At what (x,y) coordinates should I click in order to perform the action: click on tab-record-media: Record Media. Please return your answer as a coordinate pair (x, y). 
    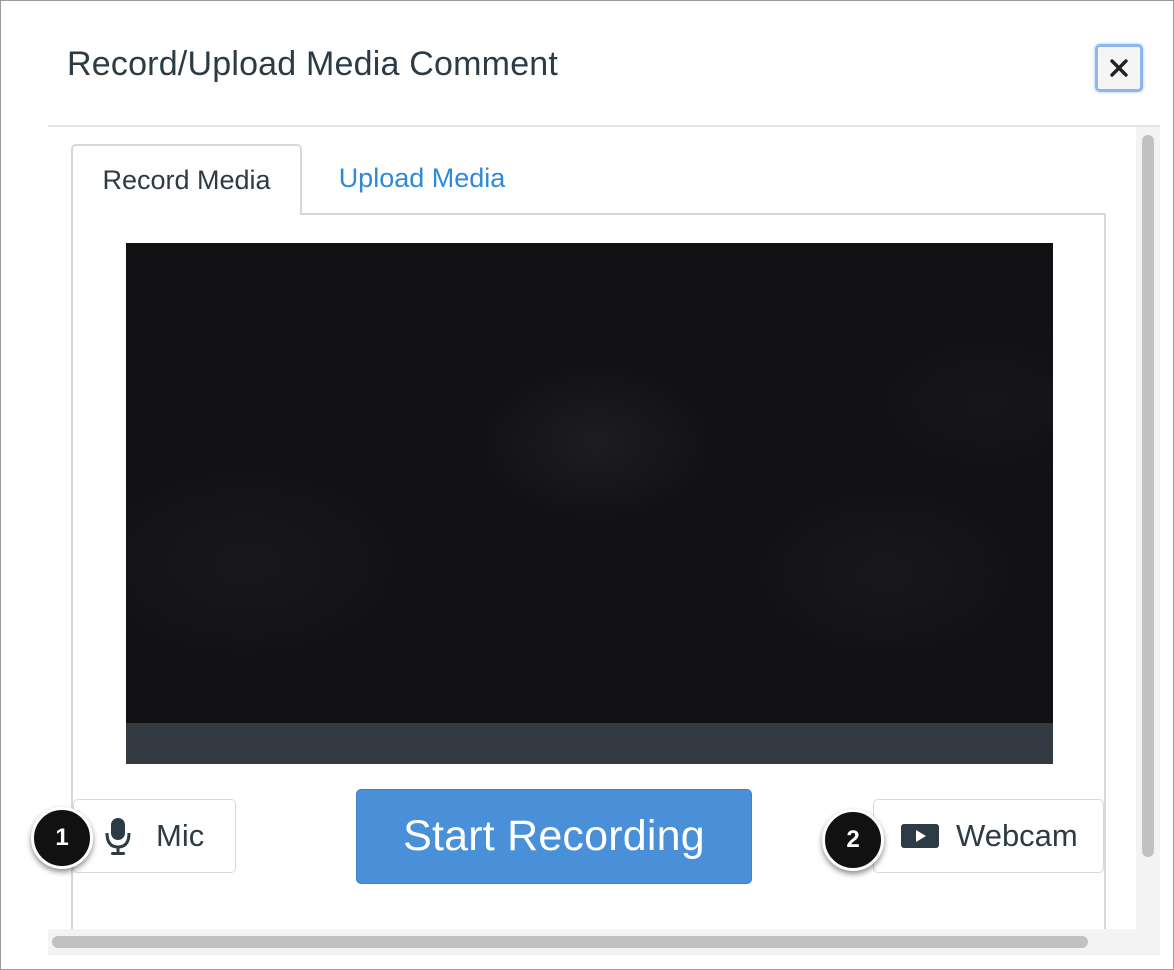
    Looking at the image, I should click on (186, 179).